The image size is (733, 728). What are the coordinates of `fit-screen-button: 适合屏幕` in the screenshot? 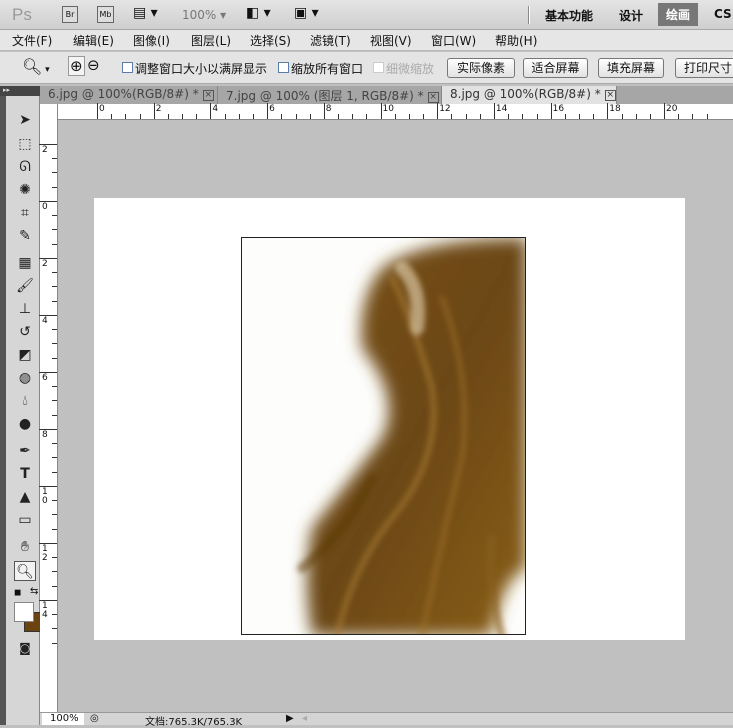 It's located at (555, 68).